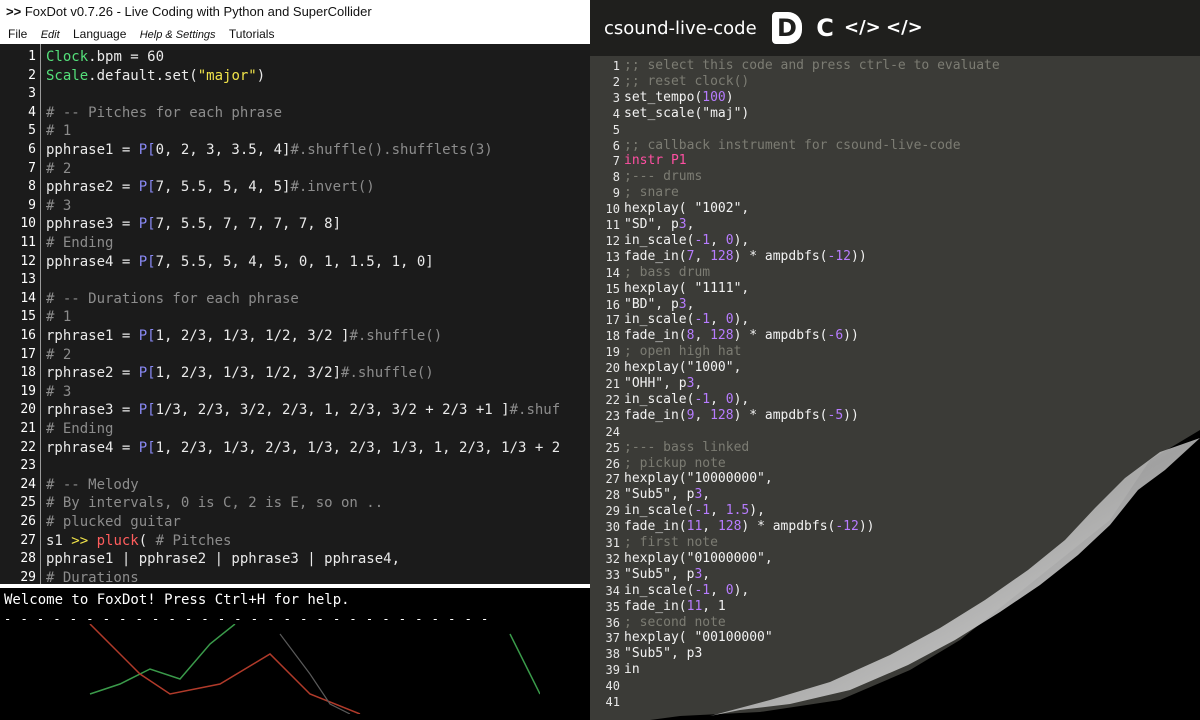 Image resolution: width=1200 pixels, height=720 pixels. I want to click on menu-edit: Edit, so click(50, 35).